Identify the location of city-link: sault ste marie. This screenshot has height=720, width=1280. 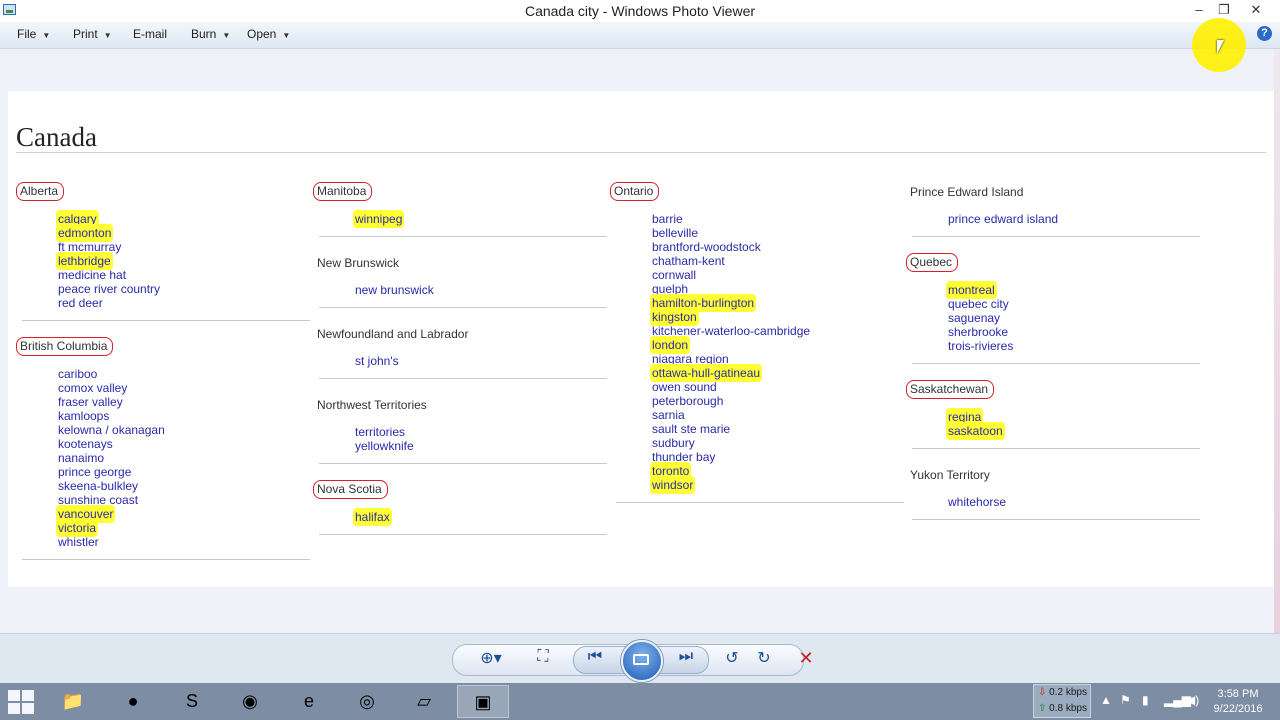
(731, 429).